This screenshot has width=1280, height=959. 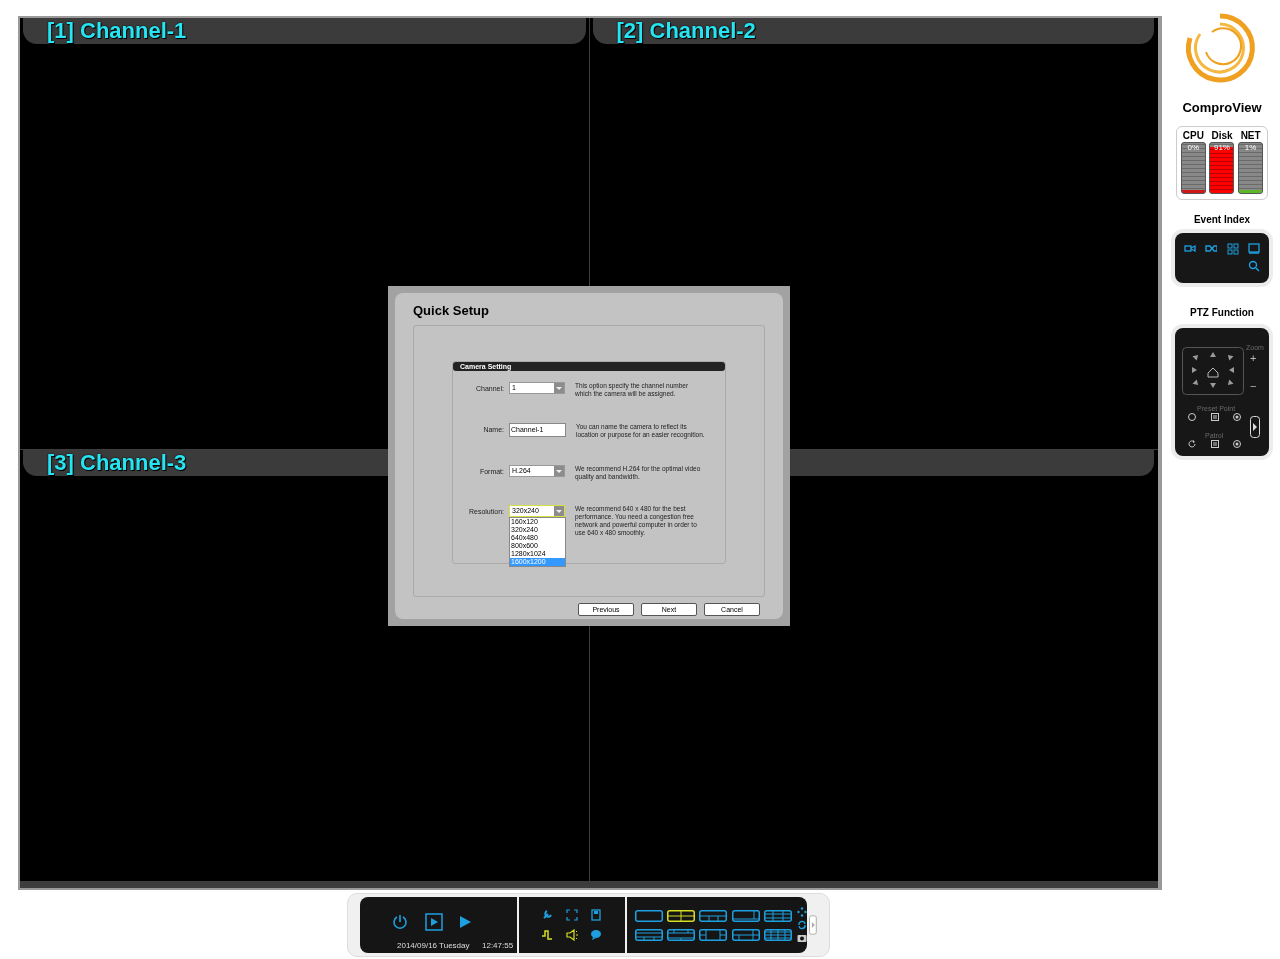 What do you see at coordinates (1192, 443) in the screenshot?
I see `refresh-icon` at bounding box center [1192, 443].